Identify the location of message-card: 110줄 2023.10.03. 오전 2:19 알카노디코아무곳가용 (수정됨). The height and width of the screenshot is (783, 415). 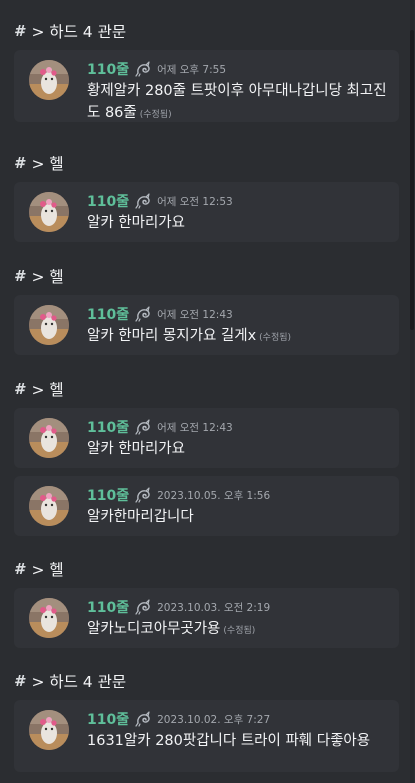
(206, 618).